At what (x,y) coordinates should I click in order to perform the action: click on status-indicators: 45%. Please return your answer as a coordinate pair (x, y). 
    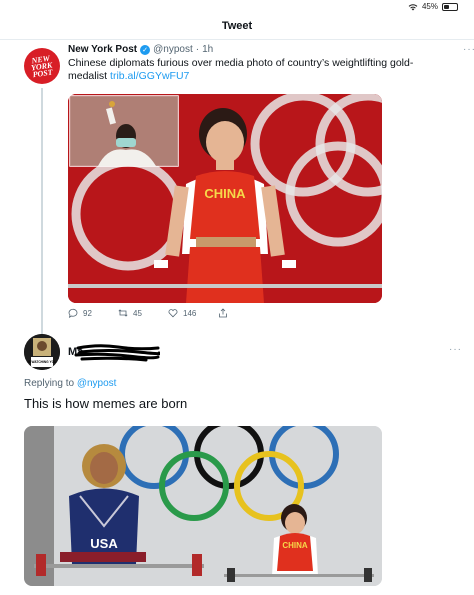
    Looking at the image, I should click on (433, 6).